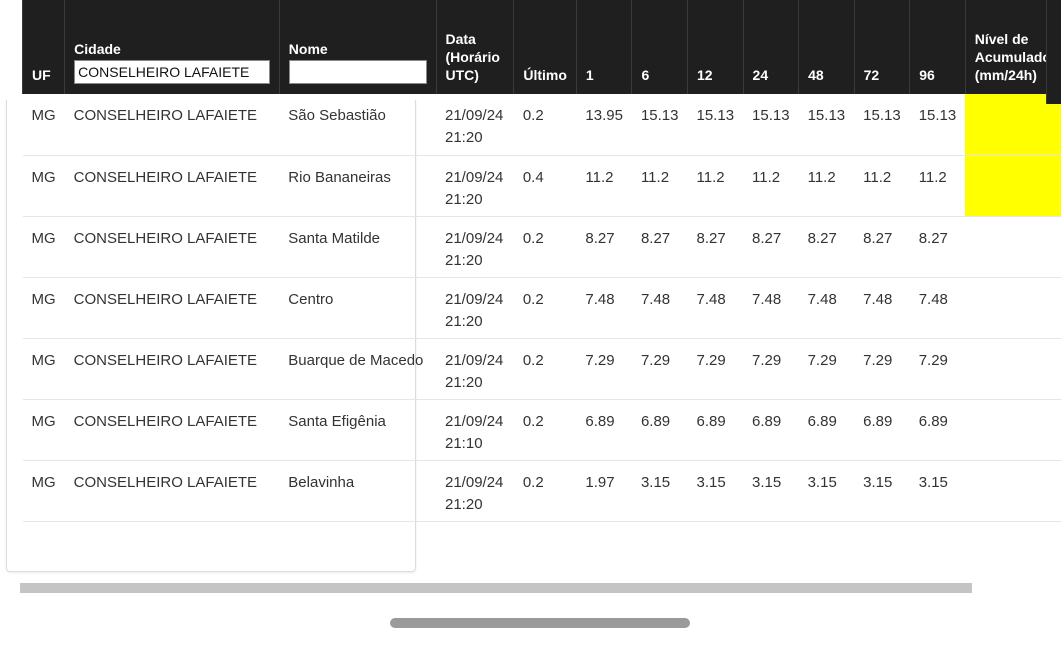 The image size is (1061, 653). Describe the element at coordinates (771, 369) in the screenshot. I see `row-24h: 7.29` at that location.